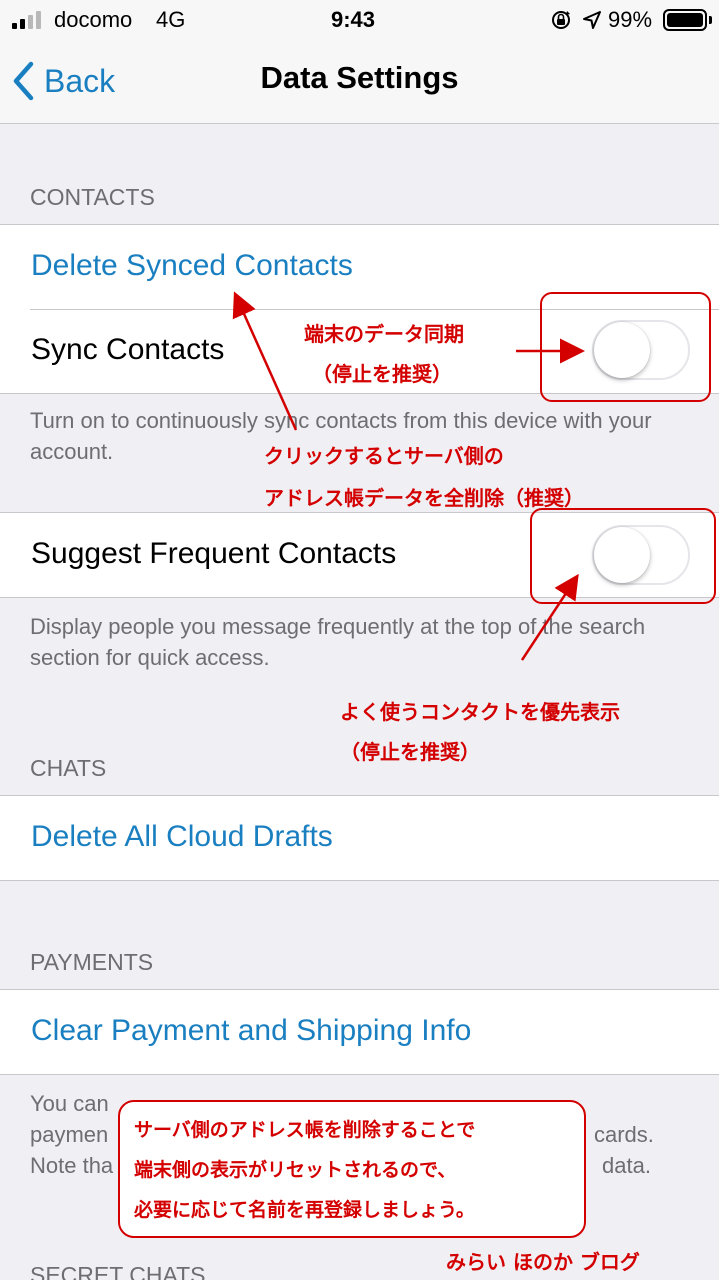  Describe the element at coordinates (118, 1271) in the screenshot. I see `section-header-secret-chats: SECRET CHATS` at that location.